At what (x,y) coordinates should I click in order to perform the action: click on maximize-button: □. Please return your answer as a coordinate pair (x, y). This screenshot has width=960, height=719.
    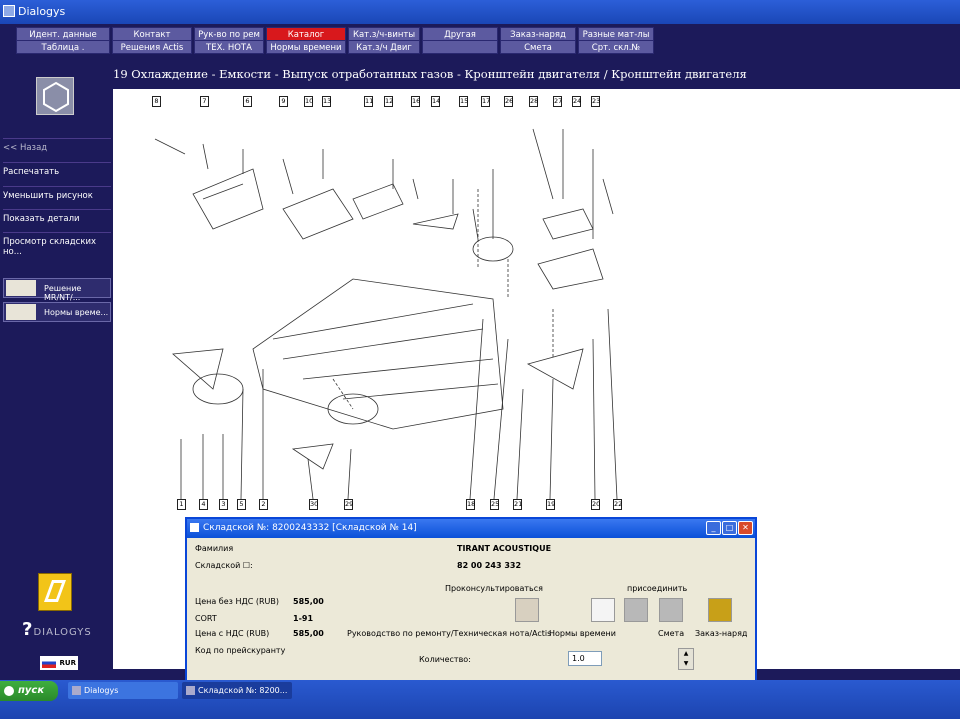
    Looking at the image, I should click on (729, 528).